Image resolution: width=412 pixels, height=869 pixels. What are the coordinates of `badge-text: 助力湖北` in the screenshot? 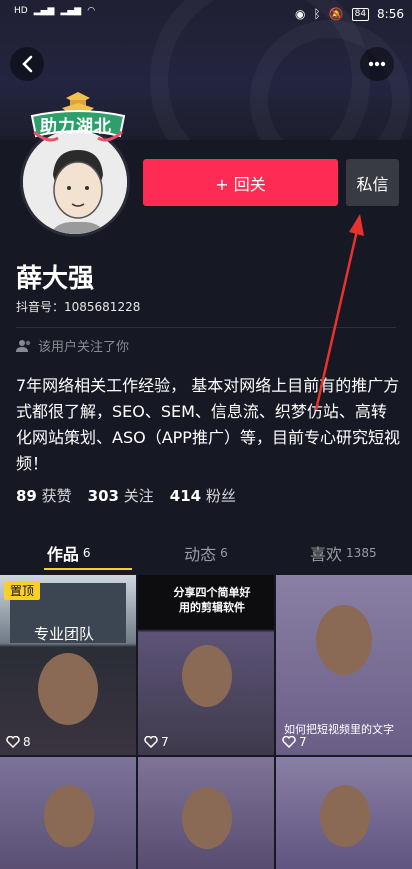 It's located at (76, 127).